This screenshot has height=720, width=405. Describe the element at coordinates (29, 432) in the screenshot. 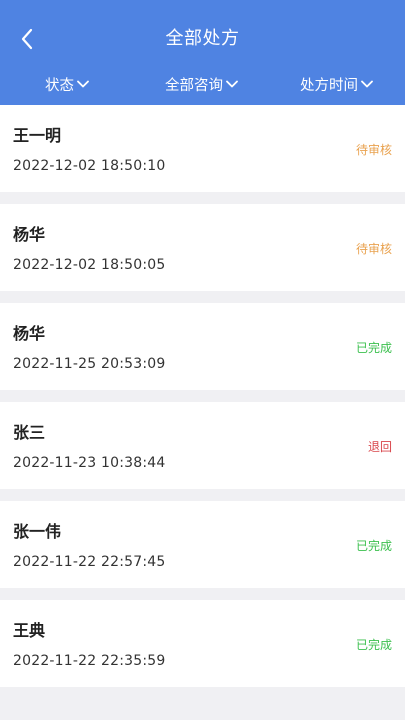

I see `patient-name: 张三` at that location.